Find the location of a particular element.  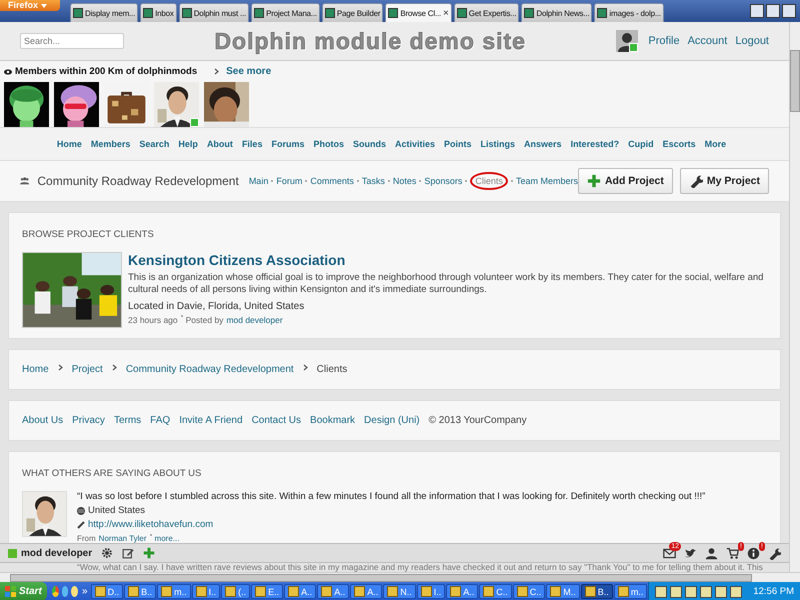

section-tab: Main is located at coordinates (258, 181).